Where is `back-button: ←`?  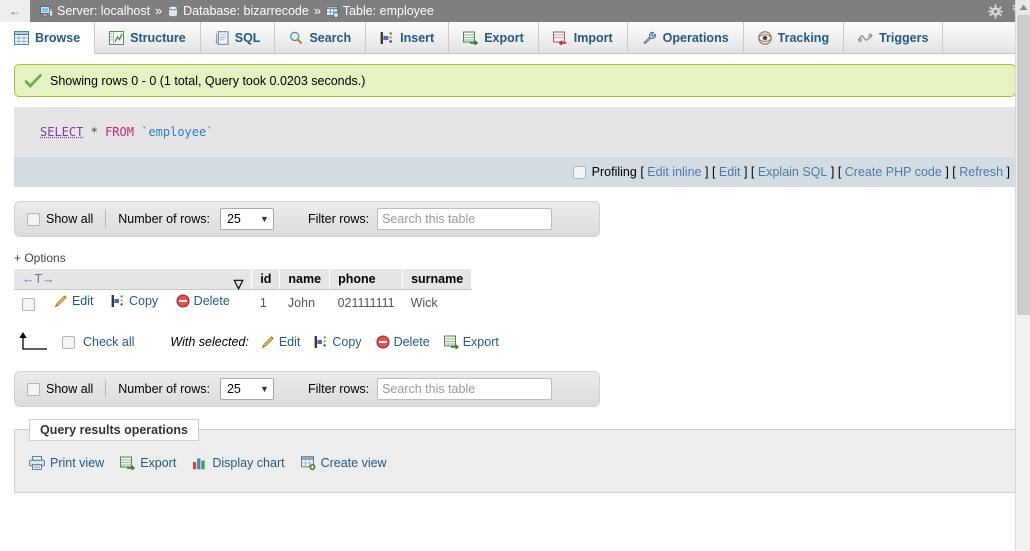 back-button: ← is located at coordinates (15, 11).